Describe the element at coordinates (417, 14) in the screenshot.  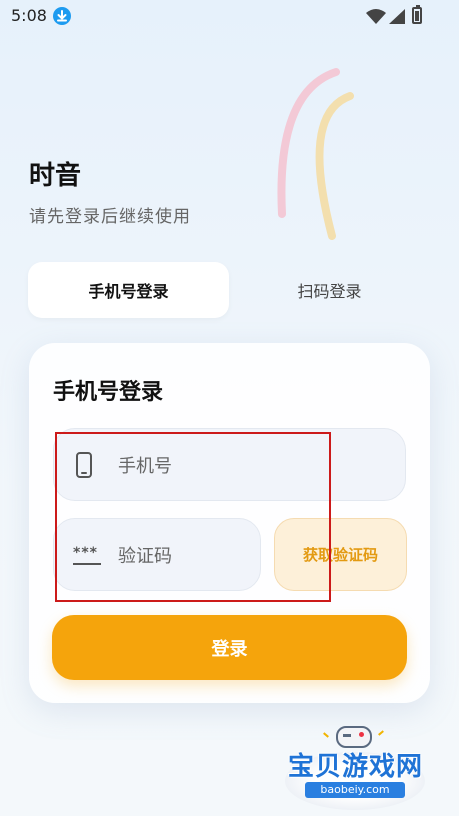
I see `battery-icon` at that location.